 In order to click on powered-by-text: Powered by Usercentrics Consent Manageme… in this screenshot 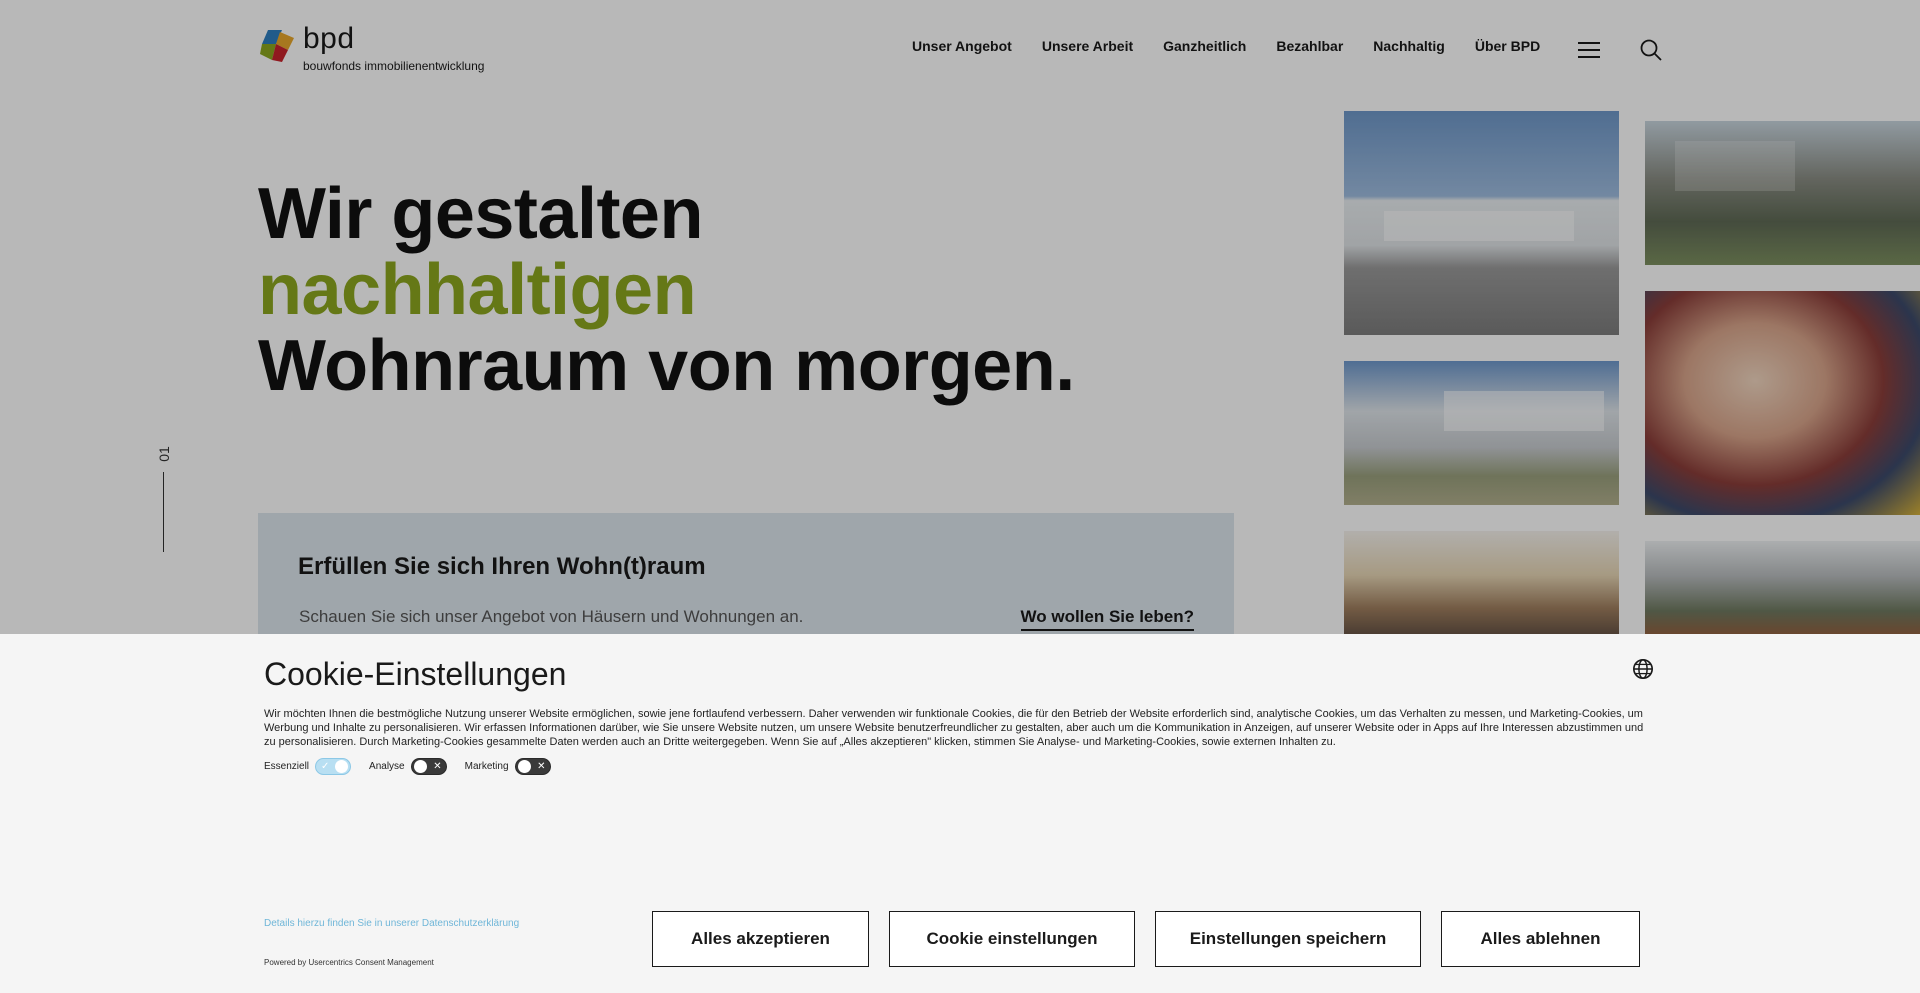, I will do `click(349, 962)`.